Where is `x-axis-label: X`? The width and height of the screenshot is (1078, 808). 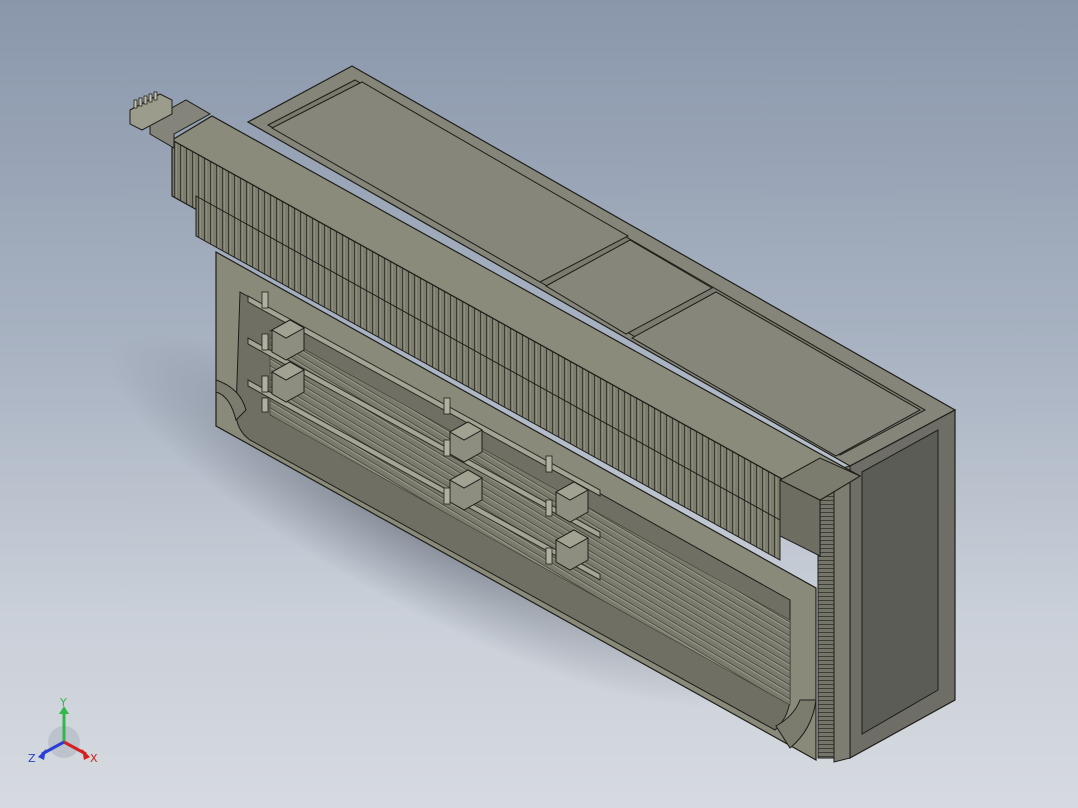 x-axis-label: X is located at coordinates (94, 758).